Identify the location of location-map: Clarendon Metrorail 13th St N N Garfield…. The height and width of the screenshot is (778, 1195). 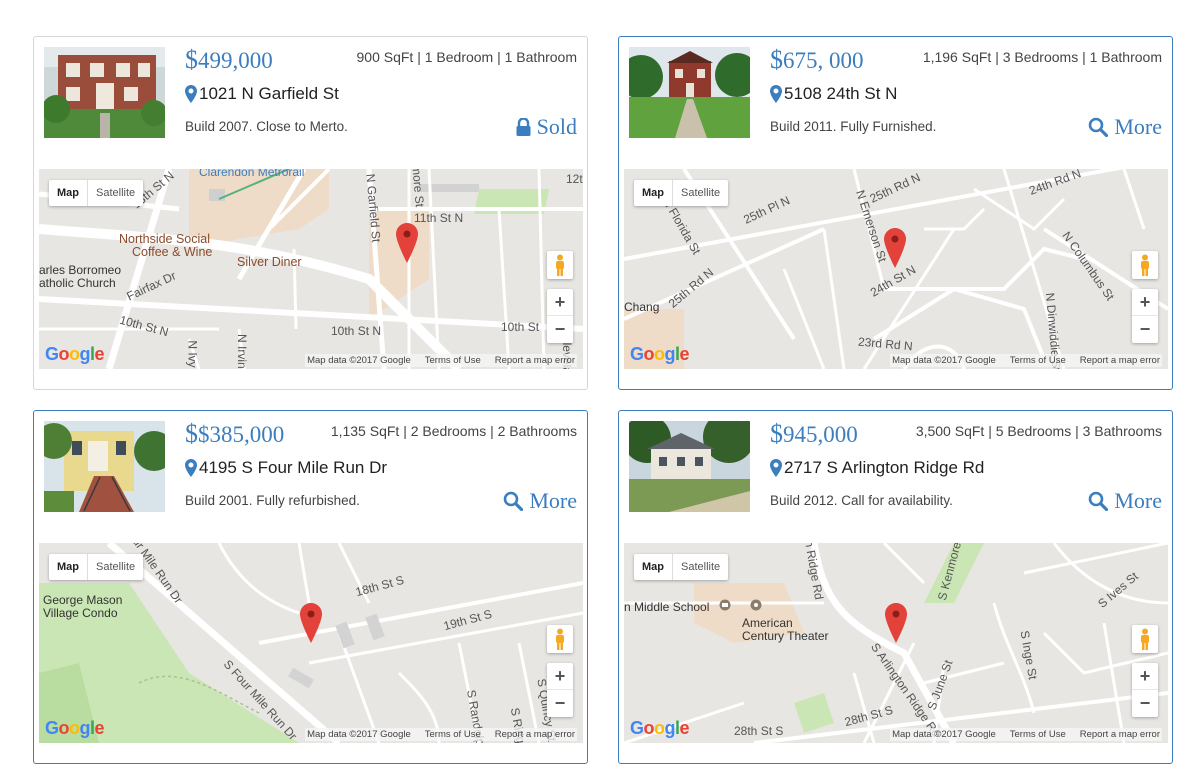
(311, 269).